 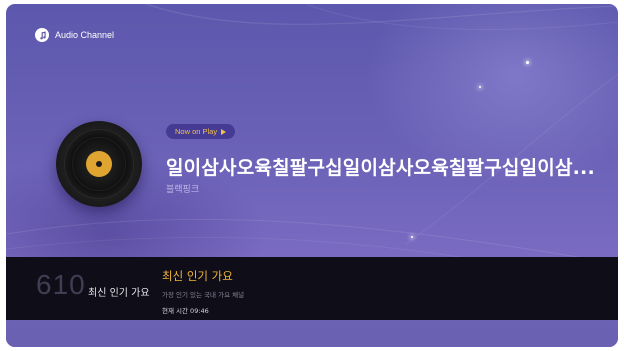 What do you see at coordinates (224, 131) in the screenshot?
I see `play-icon` at bounding box center [224, 131].